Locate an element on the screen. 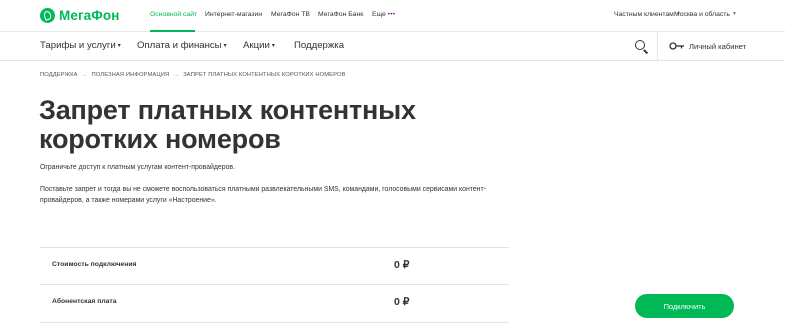 The image size is (785, 336). search-icon is located at coordinates (641, 46).